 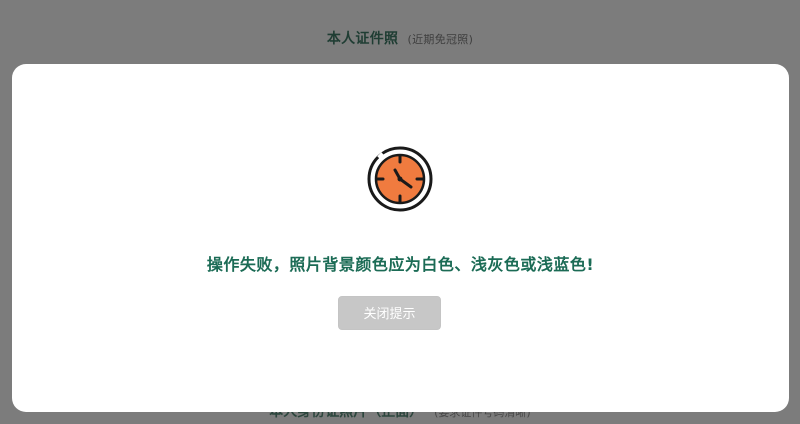 I want to click on error-message: 操作失败，照片背景颜色应为白色、浅灰色或浅蓝色!, so click(x=400, y=264).